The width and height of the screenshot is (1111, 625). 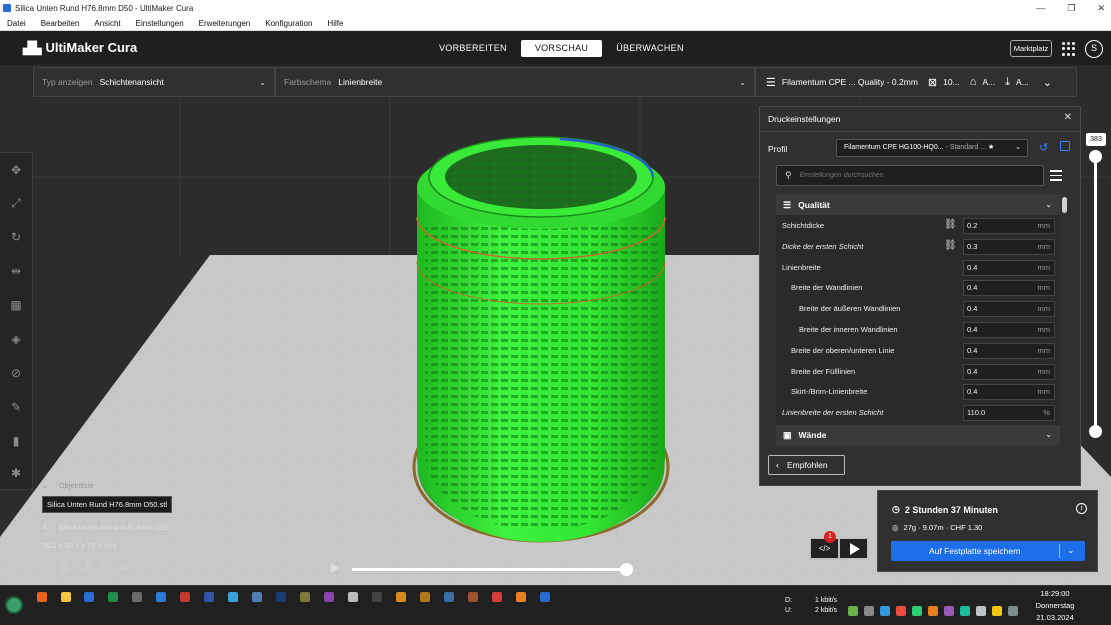 What do you see at coordinates (60, 23) in the screenshot?
I see `menu-bearbeiten: Bearbeiten` at bounding box center [60, 23].